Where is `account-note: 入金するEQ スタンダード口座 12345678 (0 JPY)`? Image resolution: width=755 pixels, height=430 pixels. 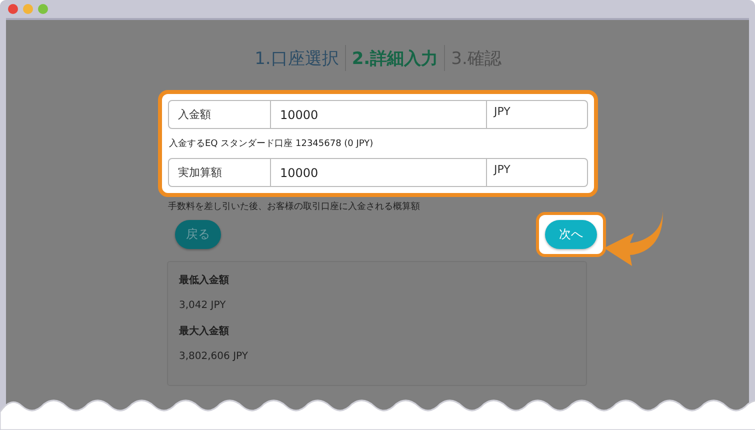
account-note: 入金するEQ スタンダード口座 12345678 (0 JPY) is located at coordinates (271, 144).